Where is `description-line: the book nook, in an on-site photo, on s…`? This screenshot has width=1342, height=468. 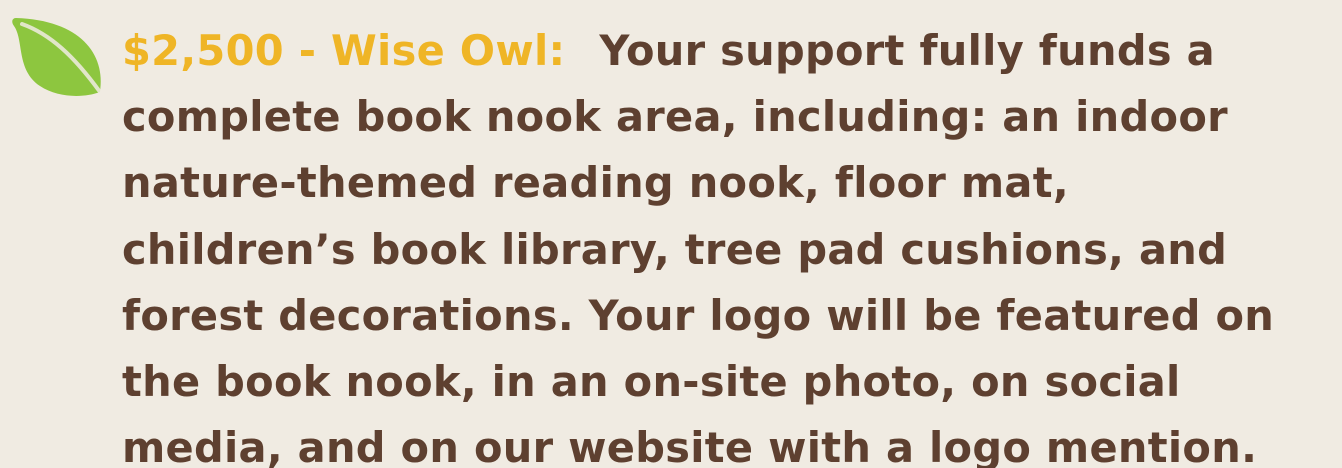 description-line: the book nook, in an on-site photo, on s… is located at coordinates (651, 382).